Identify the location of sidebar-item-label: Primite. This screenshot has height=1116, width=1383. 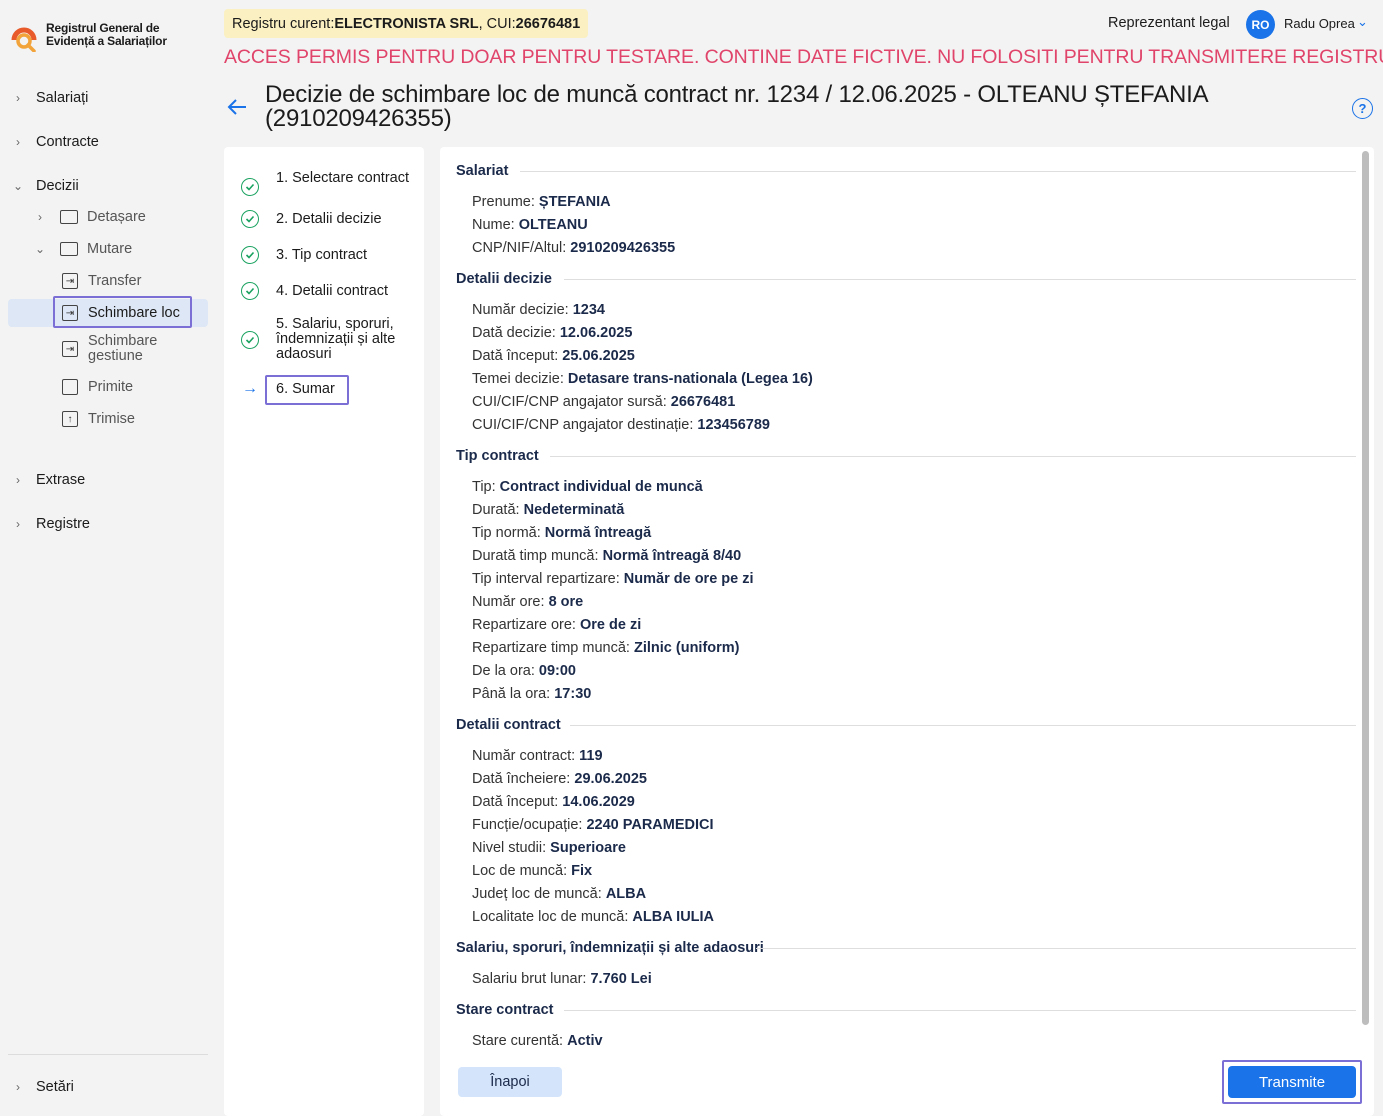
(111, 387).